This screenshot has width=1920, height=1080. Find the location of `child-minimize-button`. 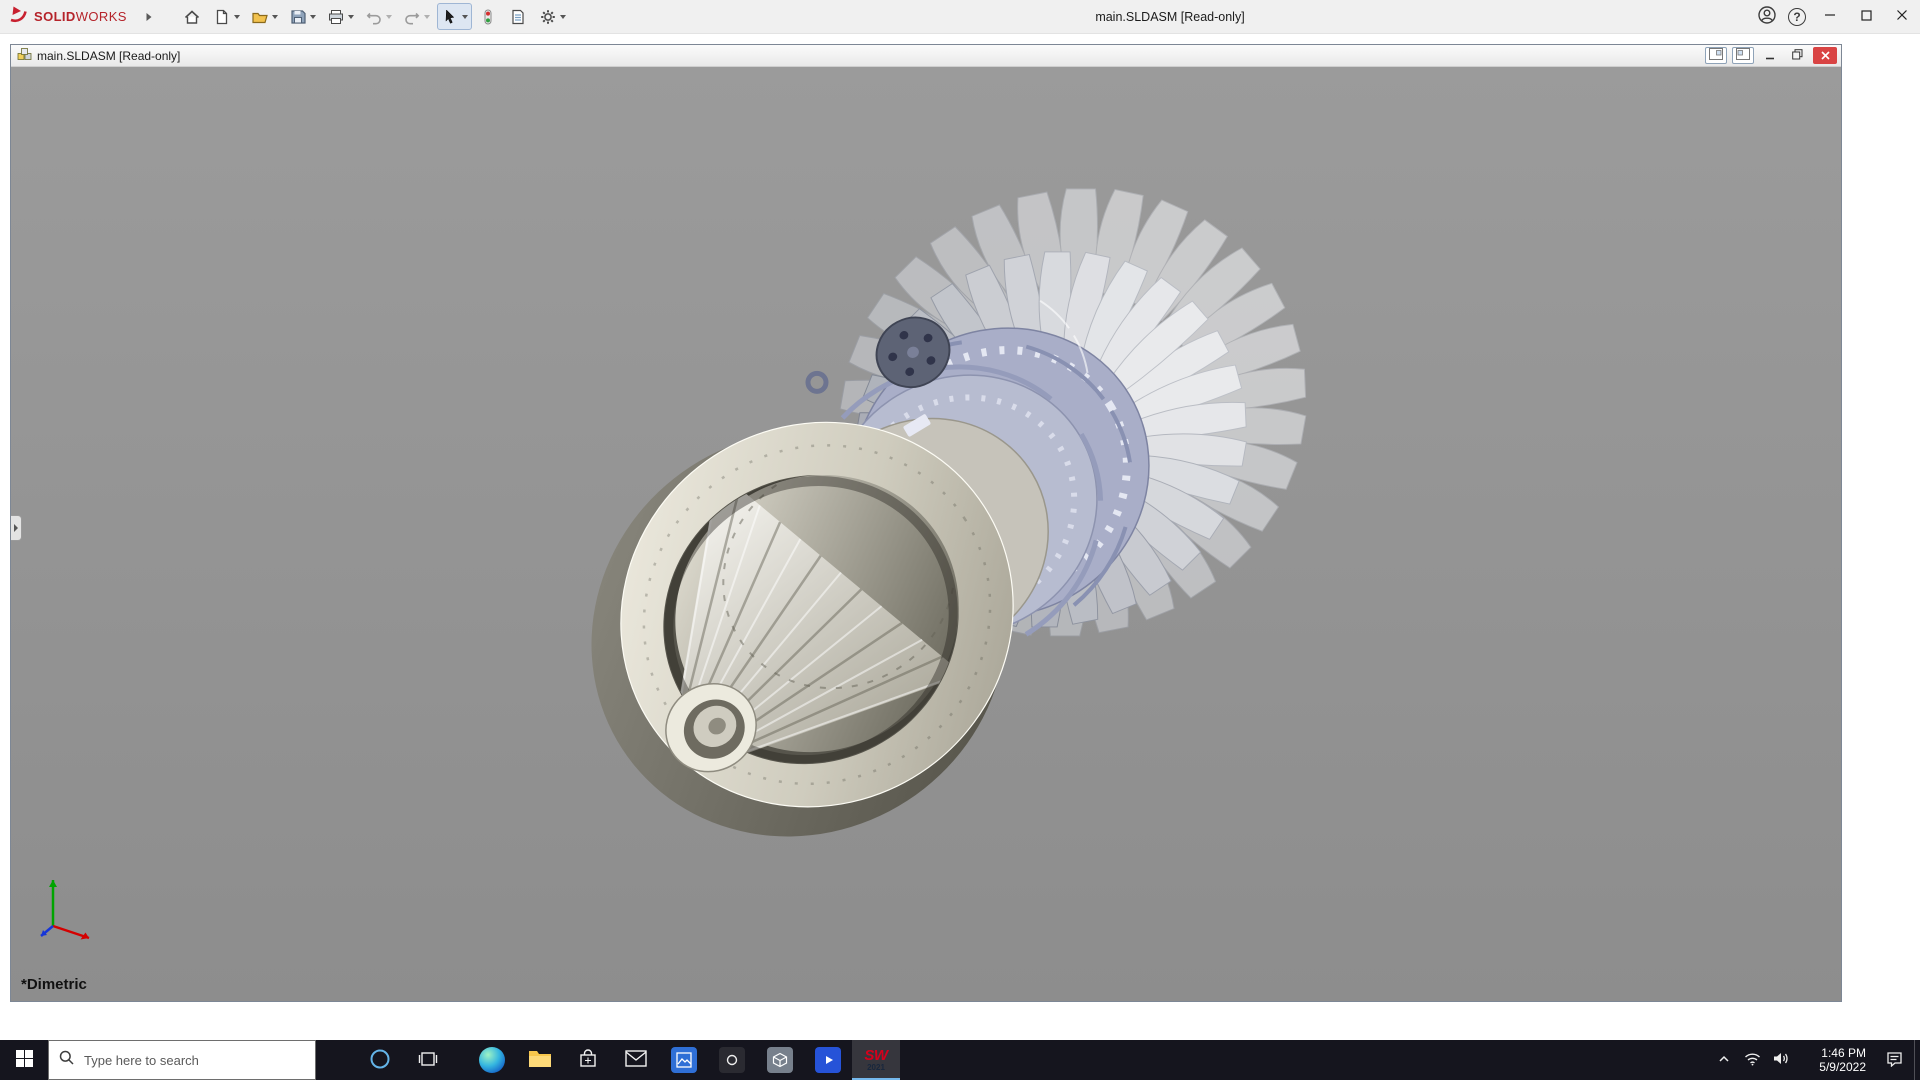

child-minimize-button is located at coordinates (1770, 55).